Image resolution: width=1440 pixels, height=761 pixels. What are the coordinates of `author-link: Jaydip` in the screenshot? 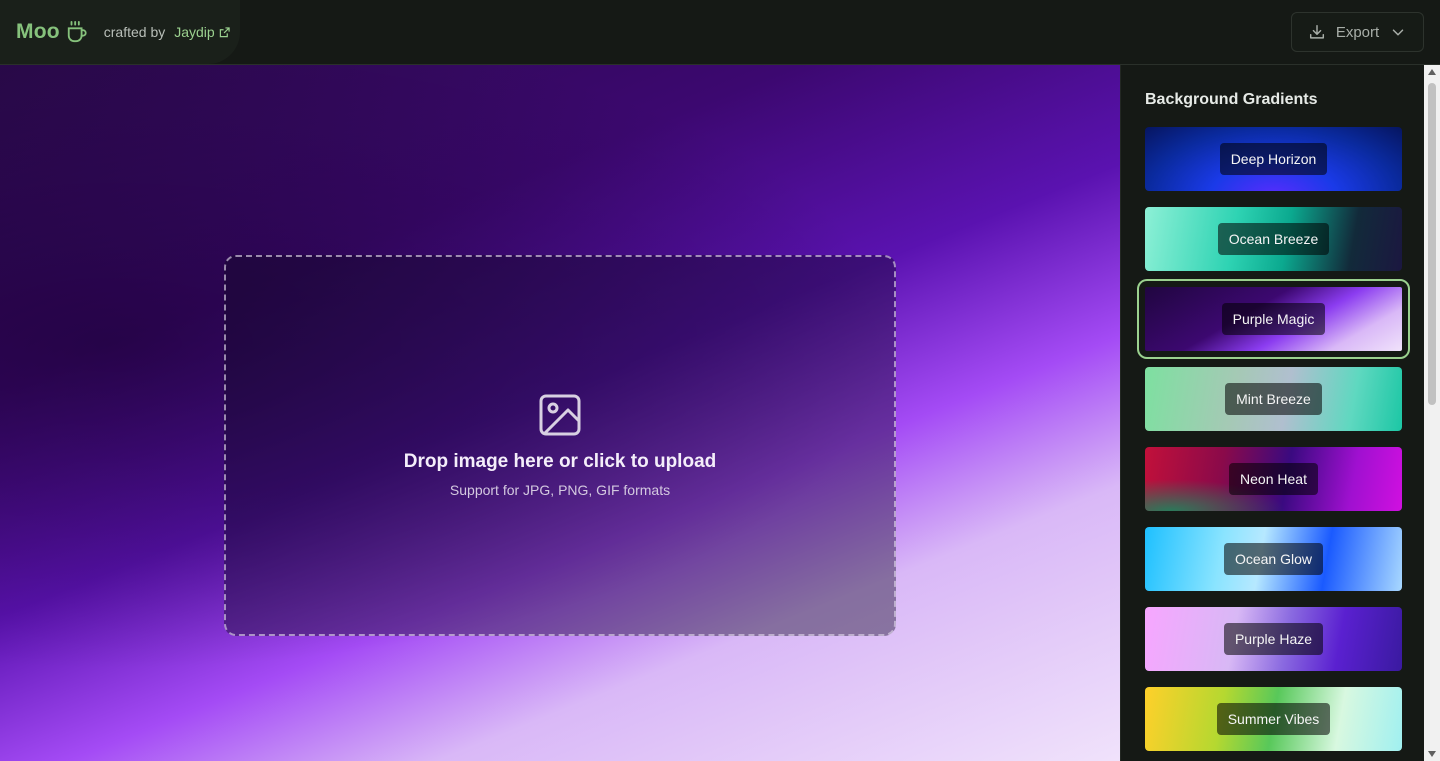 It's located at (202, 32).